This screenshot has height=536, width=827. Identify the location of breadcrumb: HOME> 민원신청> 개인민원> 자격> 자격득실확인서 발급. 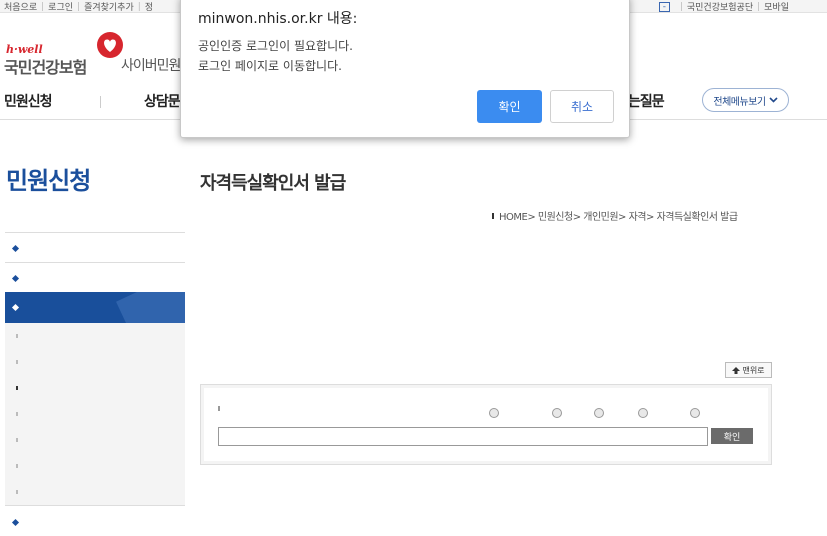
(615, 215).